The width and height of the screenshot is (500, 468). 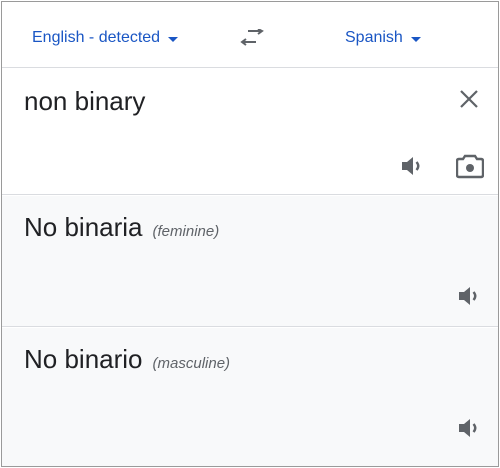 I want to click on result-line: No binario (masculine), so click(x=127, y=359).